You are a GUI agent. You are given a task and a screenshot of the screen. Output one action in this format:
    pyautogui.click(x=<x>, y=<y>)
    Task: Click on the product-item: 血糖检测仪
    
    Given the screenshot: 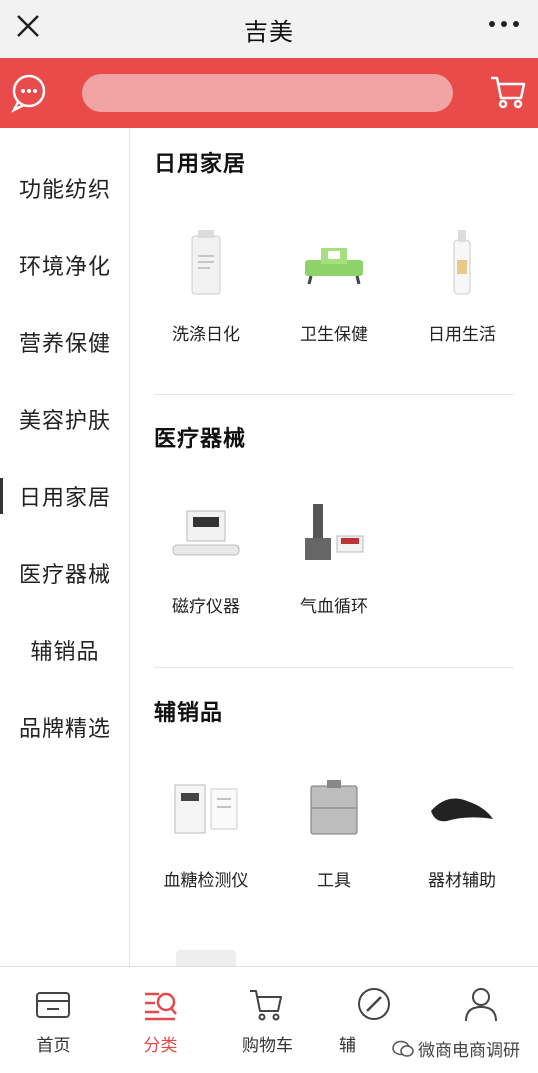 What is the action you would take?
    pyautogui.click(x=206, y=827)
    